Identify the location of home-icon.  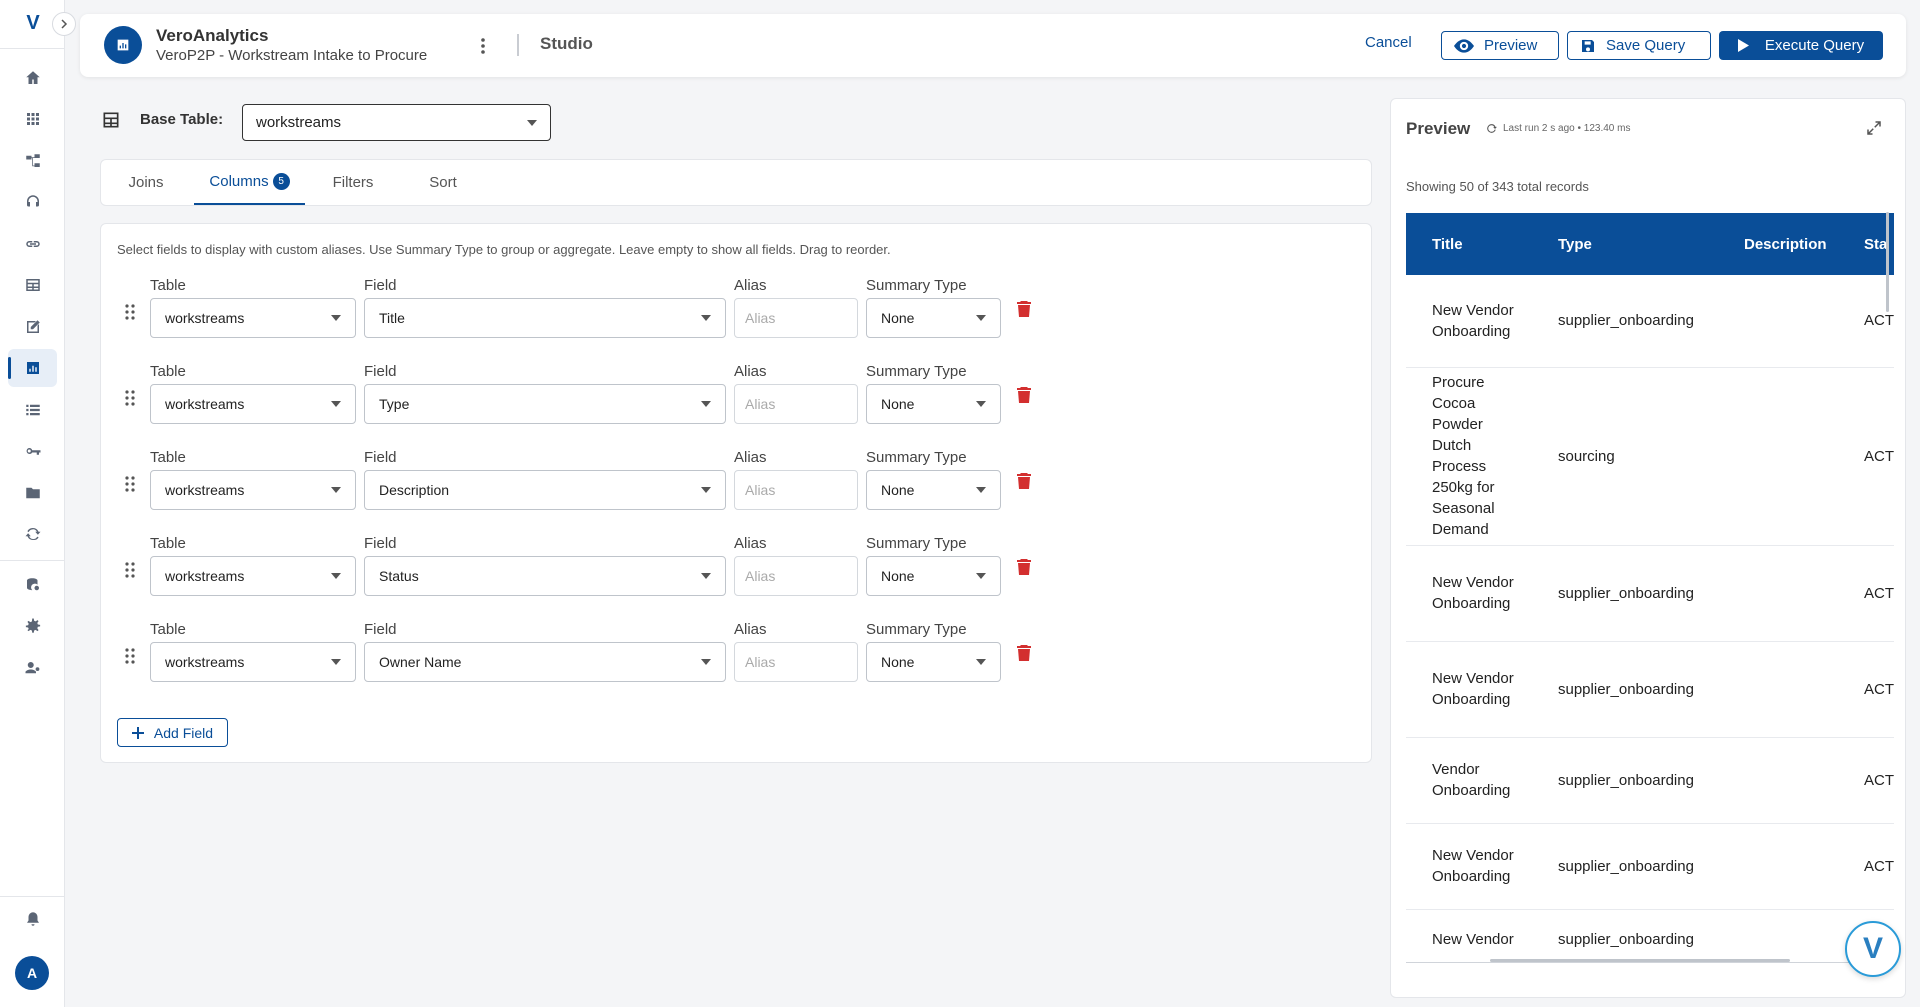
(32, 78).